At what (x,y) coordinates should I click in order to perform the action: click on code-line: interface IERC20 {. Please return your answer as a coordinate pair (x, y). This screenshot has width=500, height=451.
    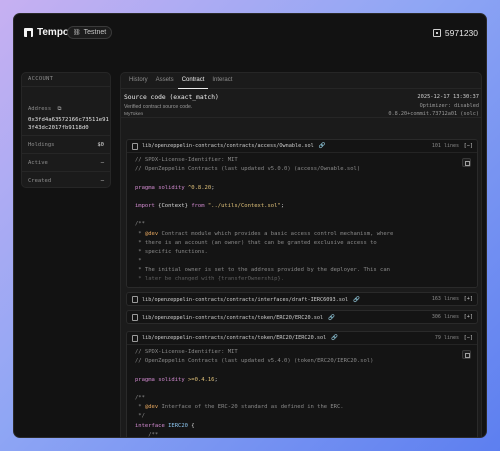
    Looking at the image, I should click on (165, 425).